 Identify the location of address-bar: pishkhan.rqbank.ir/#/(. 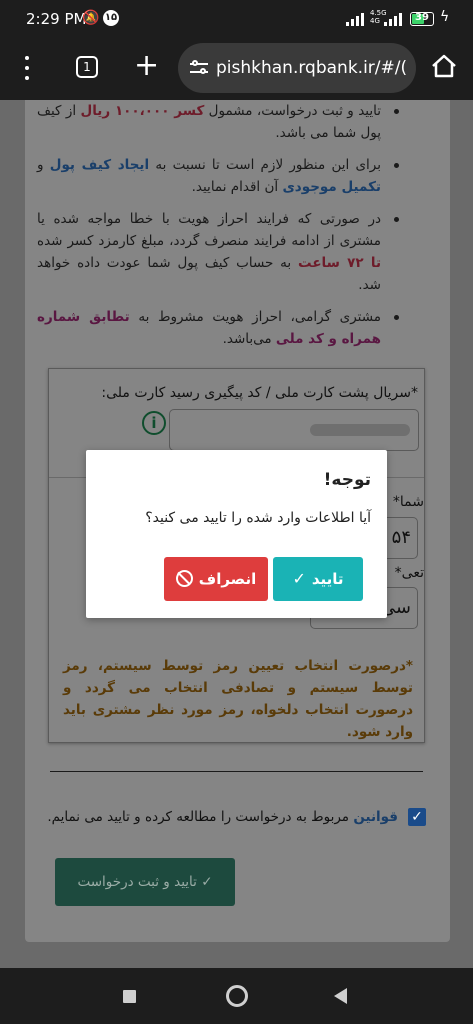
(297, 68).